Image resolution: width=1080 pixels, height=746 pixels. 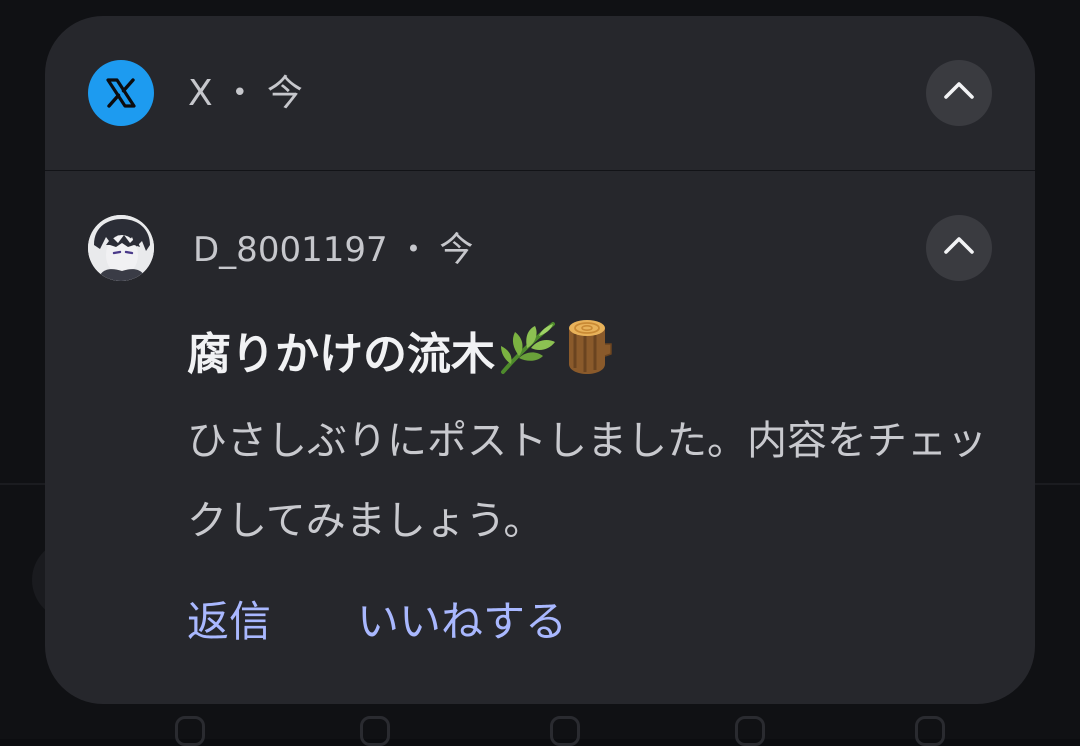 What do you see at coordinates (540, 170) in the screenshot?
I see `header-divider` at bounding box center [540, 170].